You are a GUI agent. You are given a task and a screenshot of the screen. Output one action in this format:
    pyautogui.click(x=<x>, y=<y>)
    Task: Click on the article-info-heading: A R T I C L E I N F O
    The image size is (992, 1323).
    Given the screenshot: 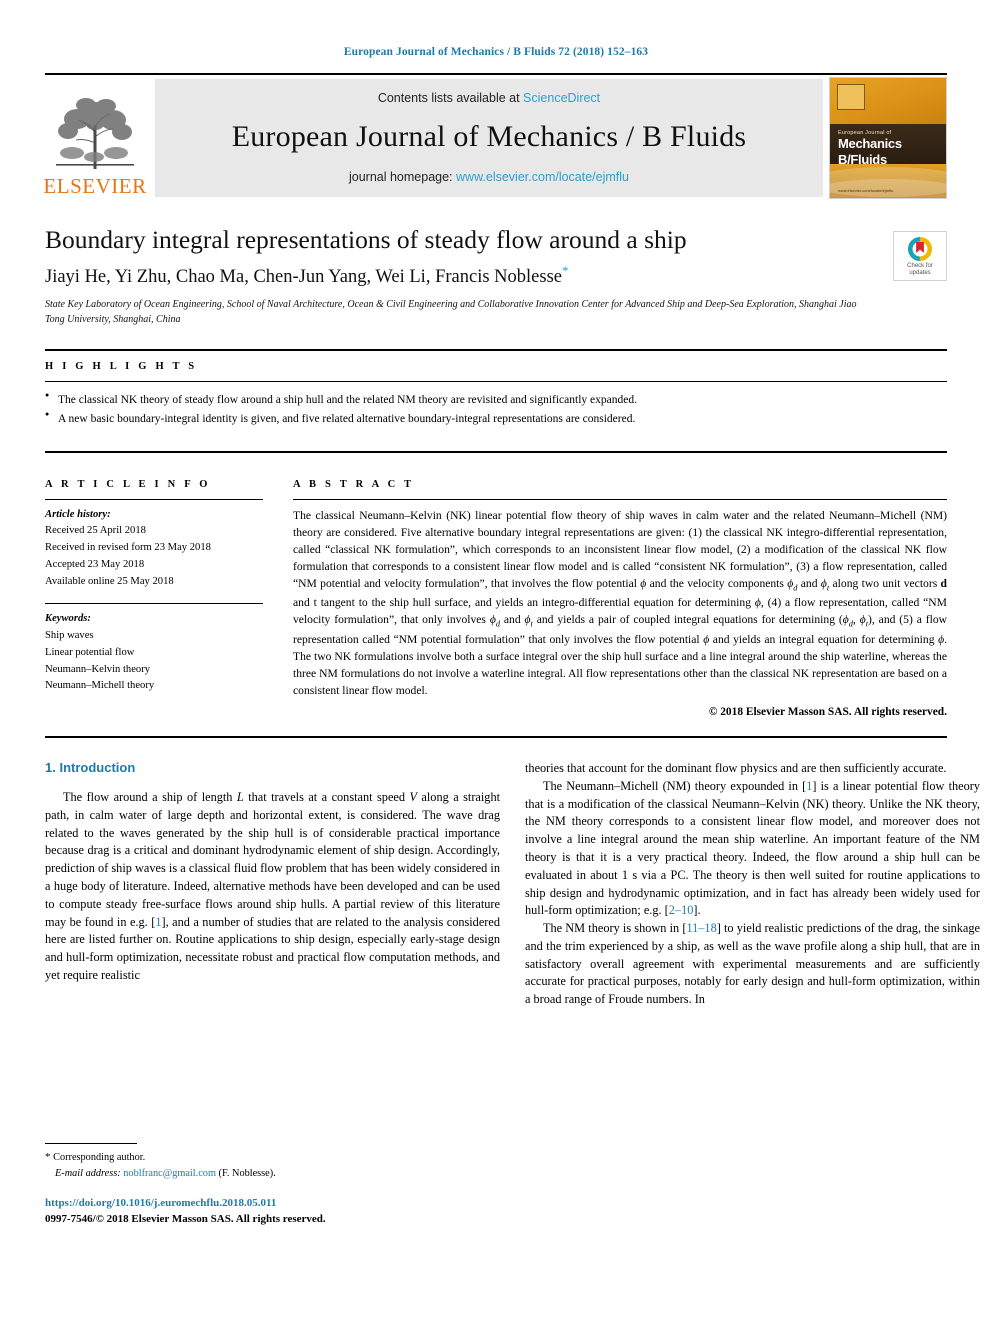 What is the action you would take?
    pyautogui.click(x=128, y=484)
    